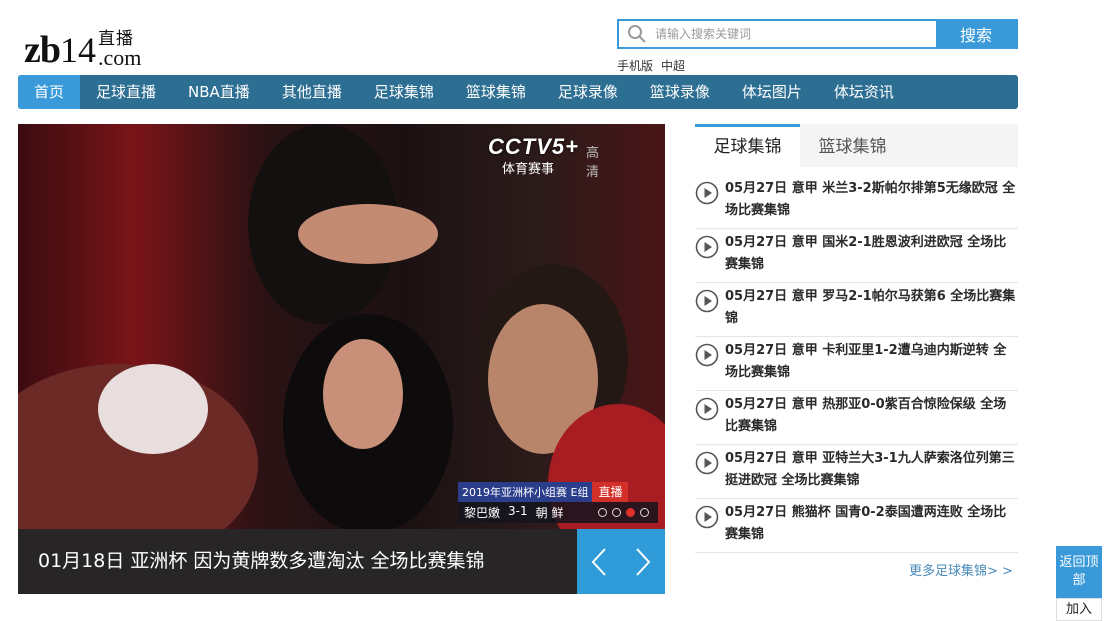  I want to click on list-item: 05月27日 意甲 热那亚0-0紫百合惊险保级 全场比赛集锦, so click(856, 418).